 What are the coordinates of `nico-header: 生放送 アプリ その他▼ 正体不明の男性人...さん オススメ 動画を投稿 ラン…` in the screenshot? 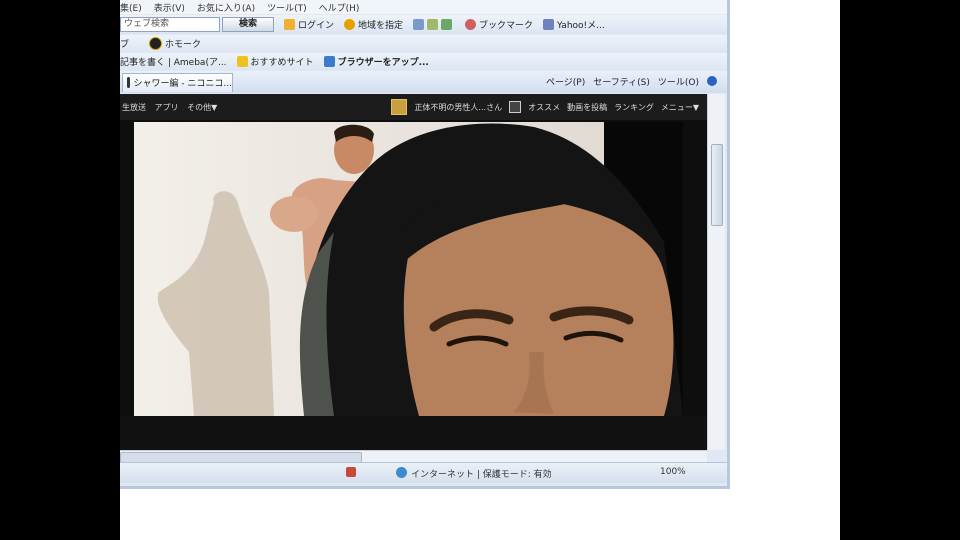 It's located at (413, 107).